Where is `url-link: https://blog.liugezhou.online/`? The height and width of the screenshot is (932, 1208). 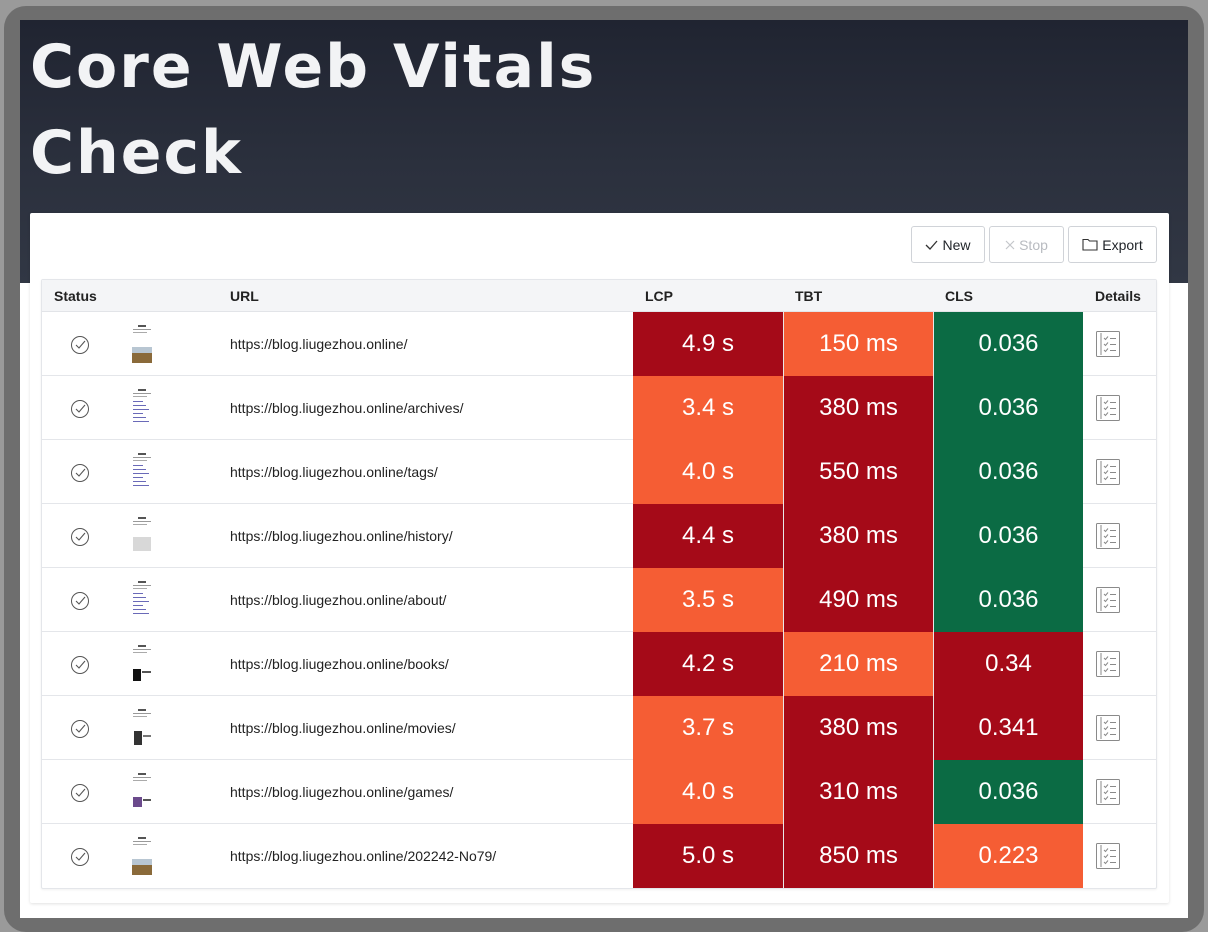 url-link: https://blog.liugezhou.online/ is located at coordinates (318, 344).